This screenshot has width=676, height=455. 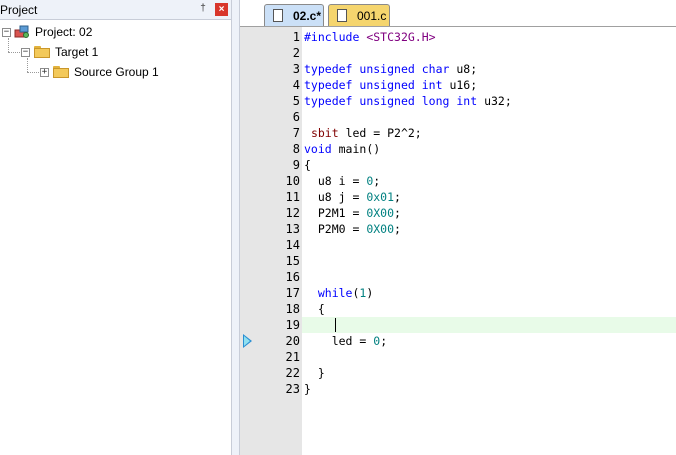 I want to click on code-text: u8 j = 0x01;, so click(x=352, y=197).